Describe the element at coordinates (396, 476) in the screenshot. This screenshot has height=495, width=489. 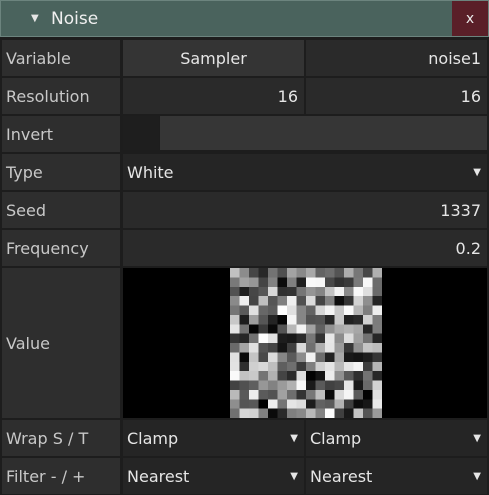
I see `filter-mag-dropdown: Nearest ▼` at that location.